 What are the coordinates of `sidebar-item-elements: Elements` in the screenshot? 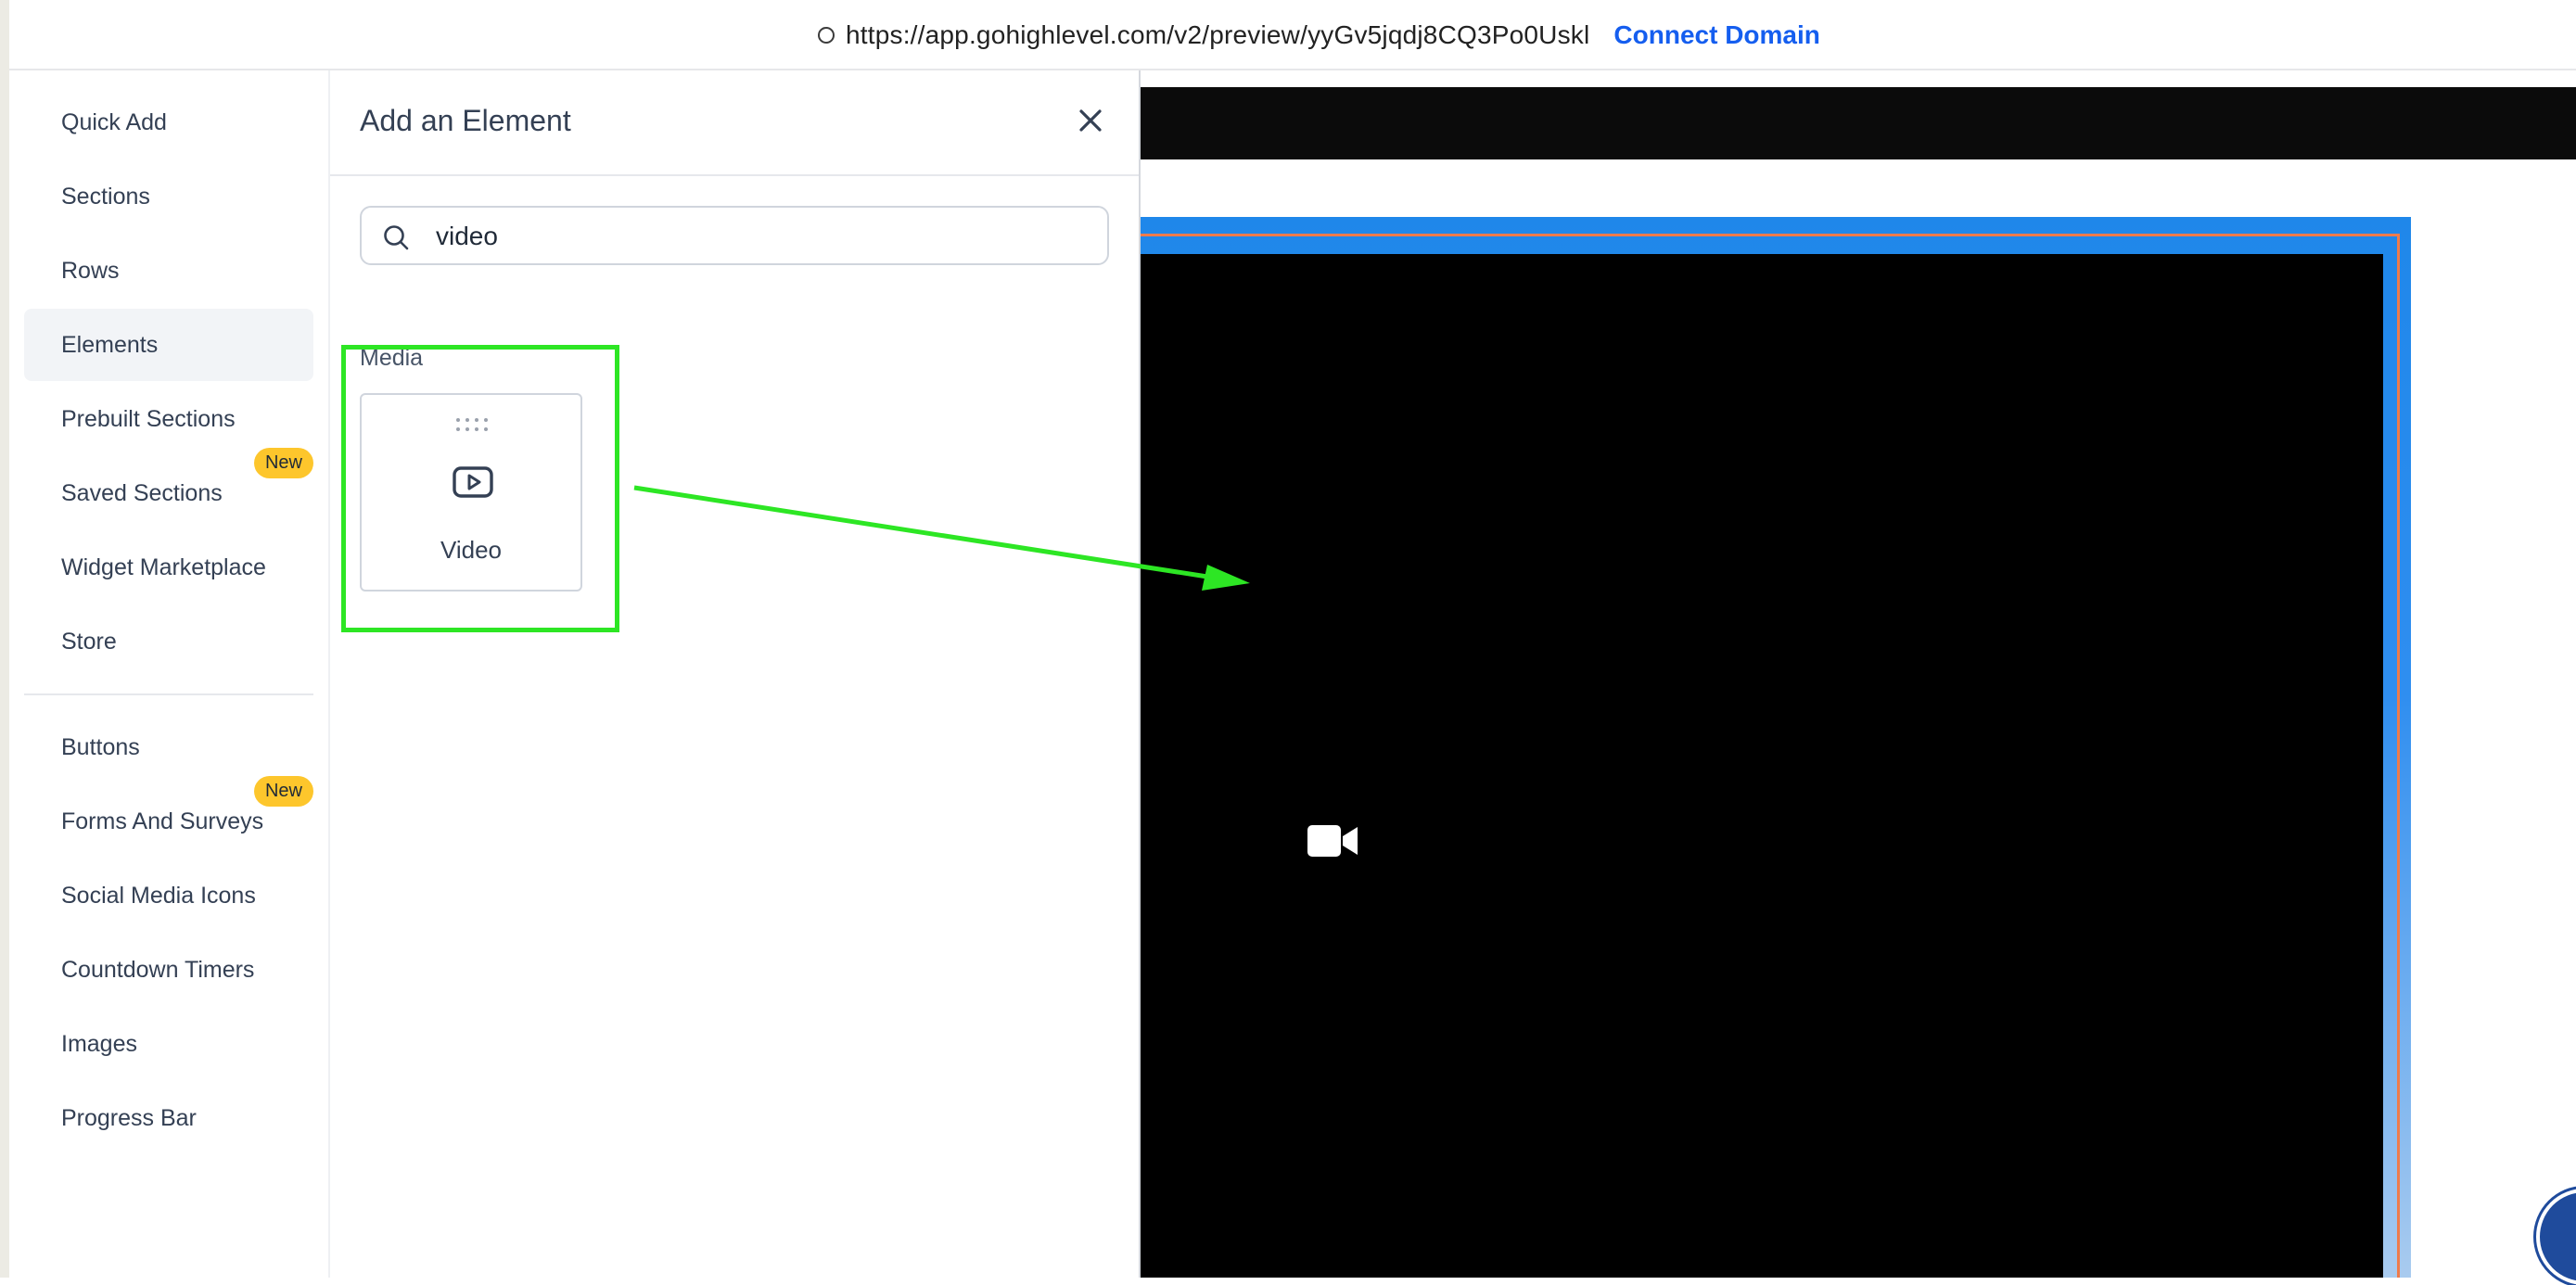 It's located at (168, 345).